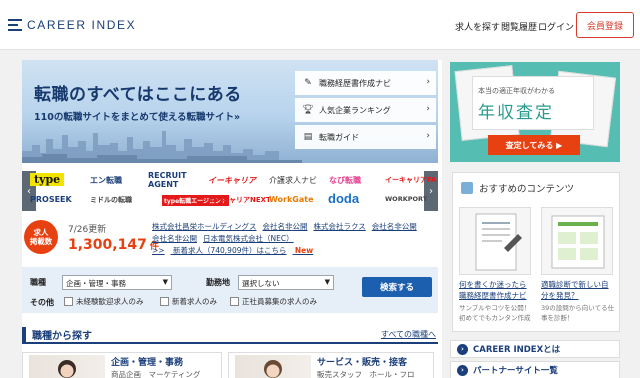 This screenshot has width=640, height=378. I want to click on occupation-name: 企画・管理・事務, so click(147, 363).